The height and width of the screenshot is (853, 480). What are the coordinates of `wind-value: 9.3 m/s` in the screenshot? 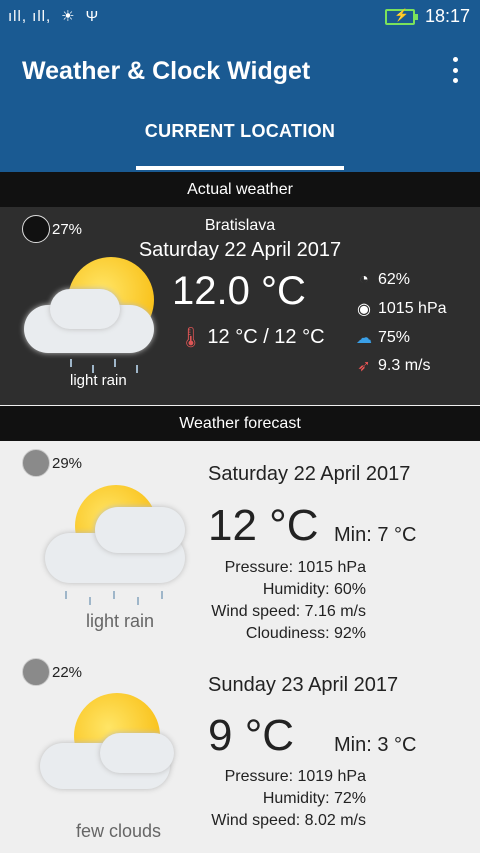 It's located at (404, 365).